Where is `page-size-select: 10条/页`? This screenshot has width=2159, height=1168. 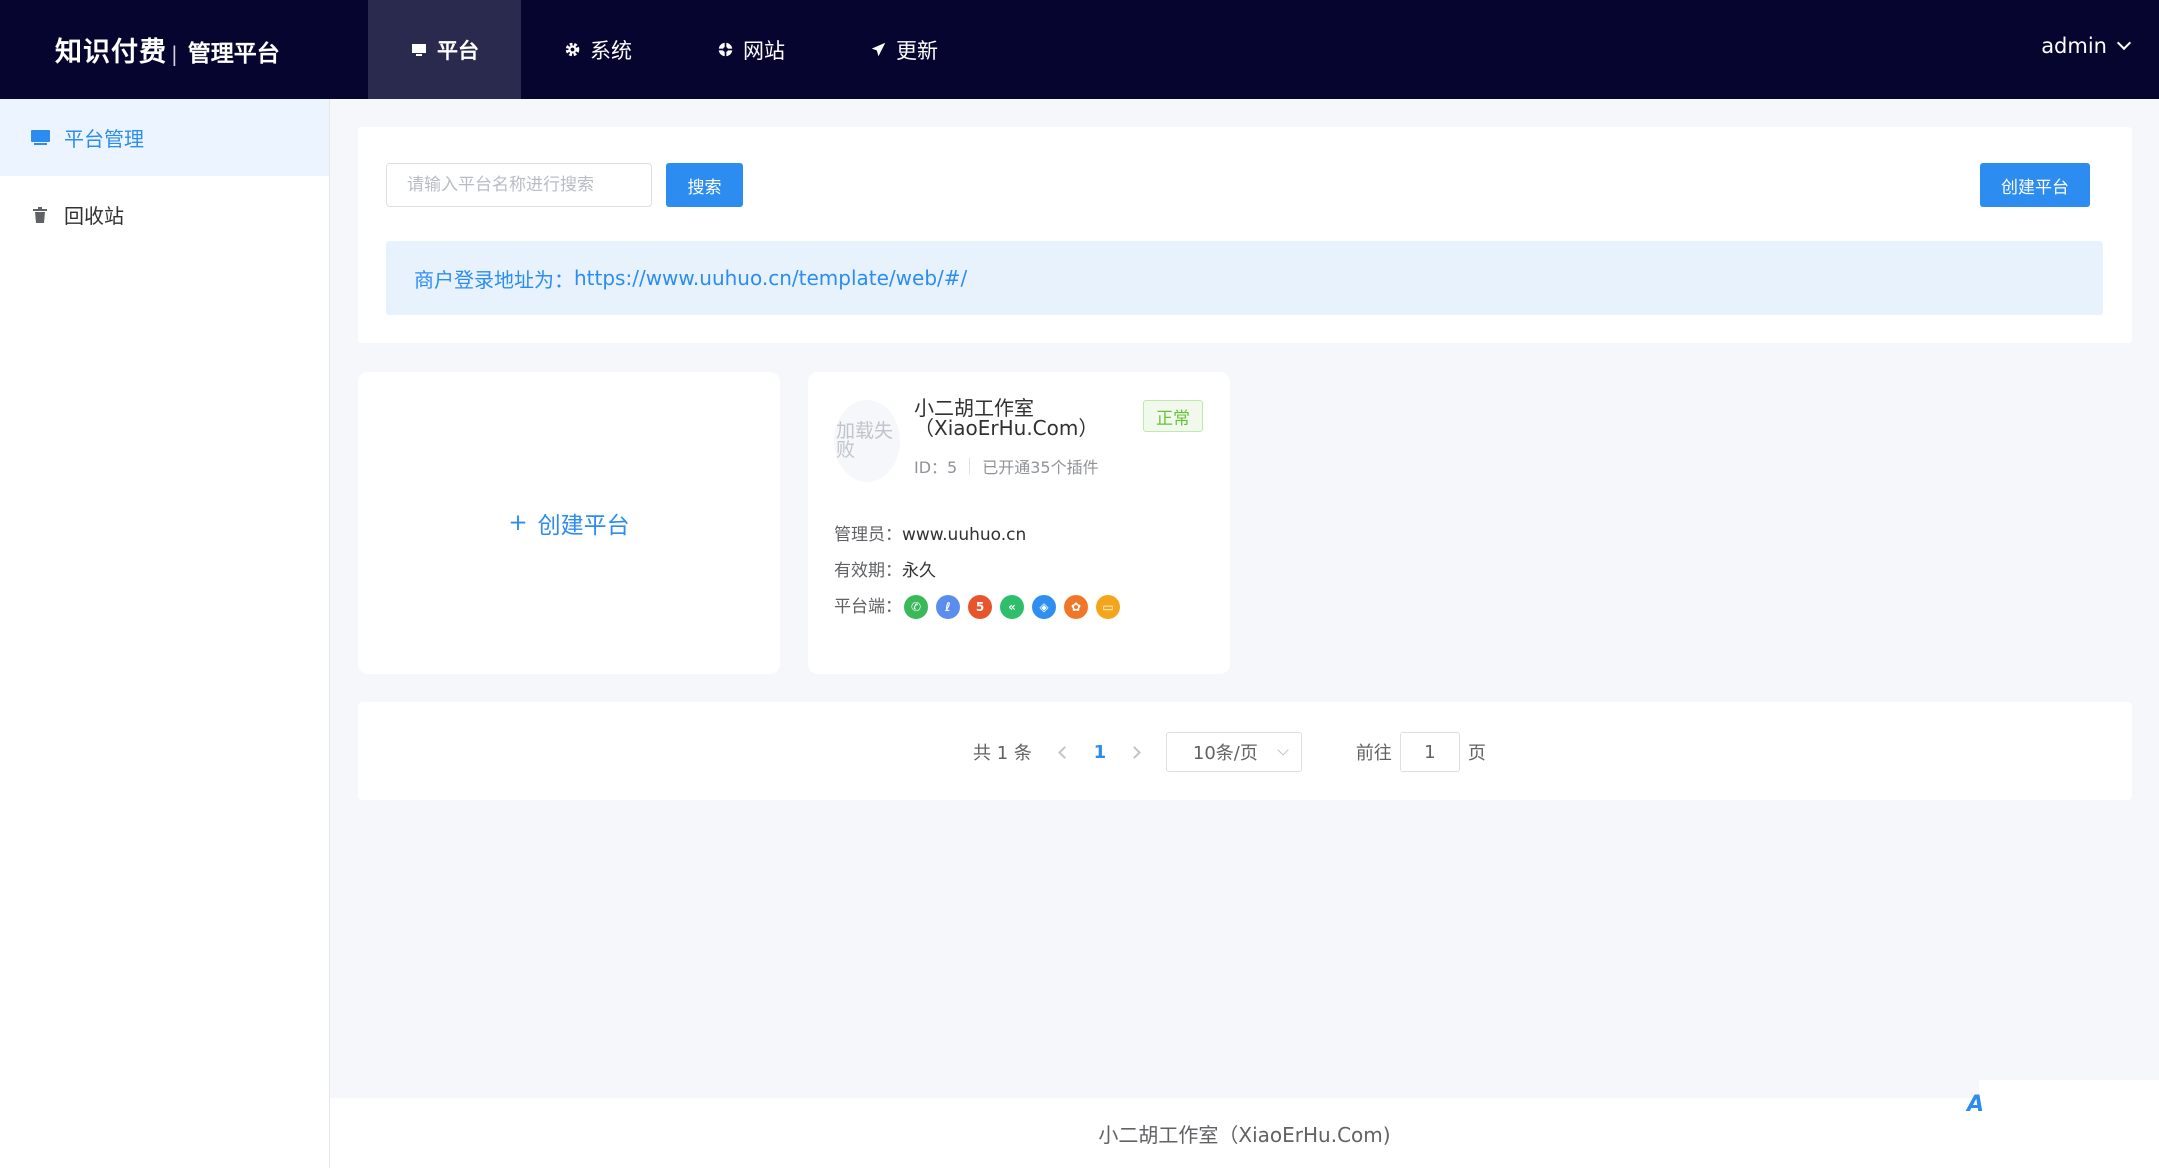
page-size-select: 10条/页 is located at coordinates (1233, 752).